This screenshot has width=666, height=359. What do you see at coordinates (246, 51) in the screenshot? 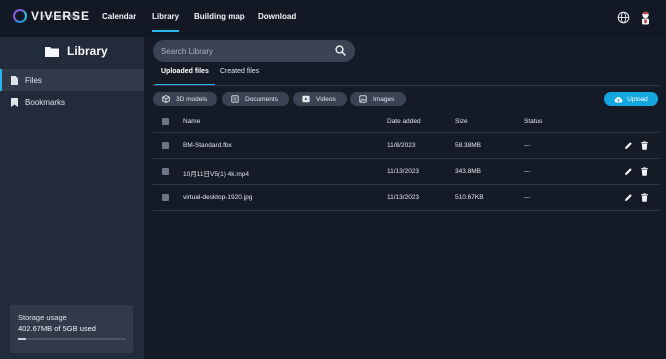
I see `search-input` at bounding box center [246, 51].